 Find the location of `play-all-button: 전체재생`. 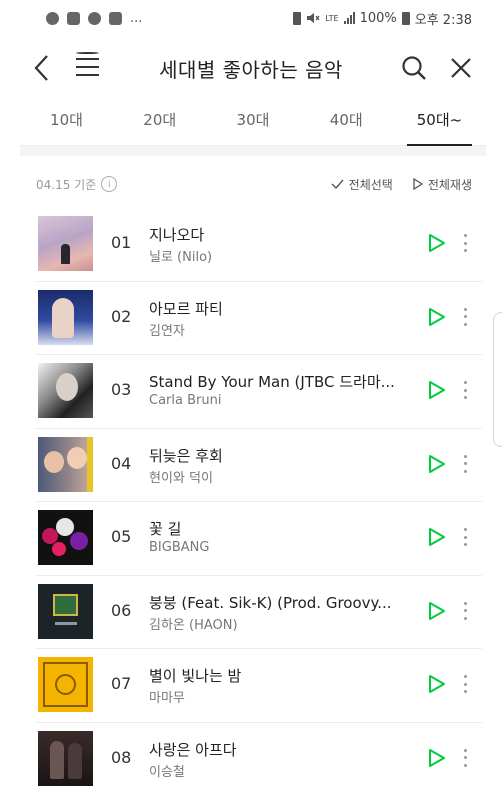

play-all-button: 전체재생 is located at coordinates (442, 184).